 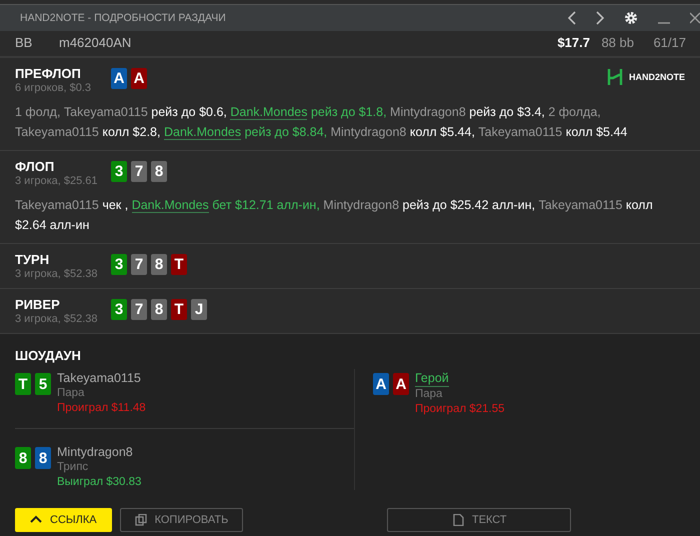 What do you see at coordinates (669, 42) in the screenshot?
I see `seat-stats: 61/17` at bounding box center [669, 42].